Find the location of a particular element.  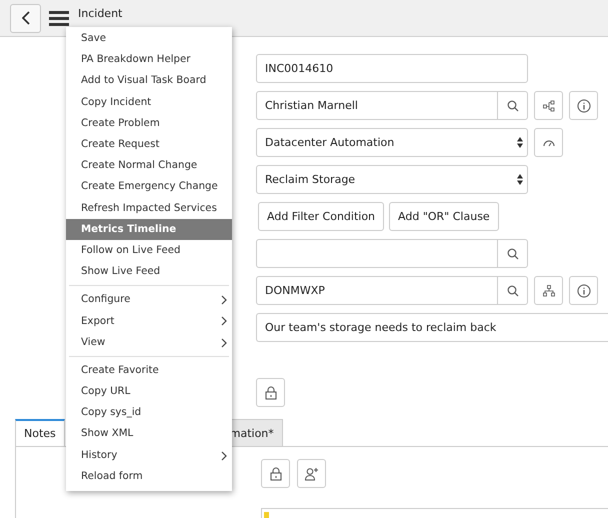

menu-item: Copy Incident is located at coordinates (149, 102).